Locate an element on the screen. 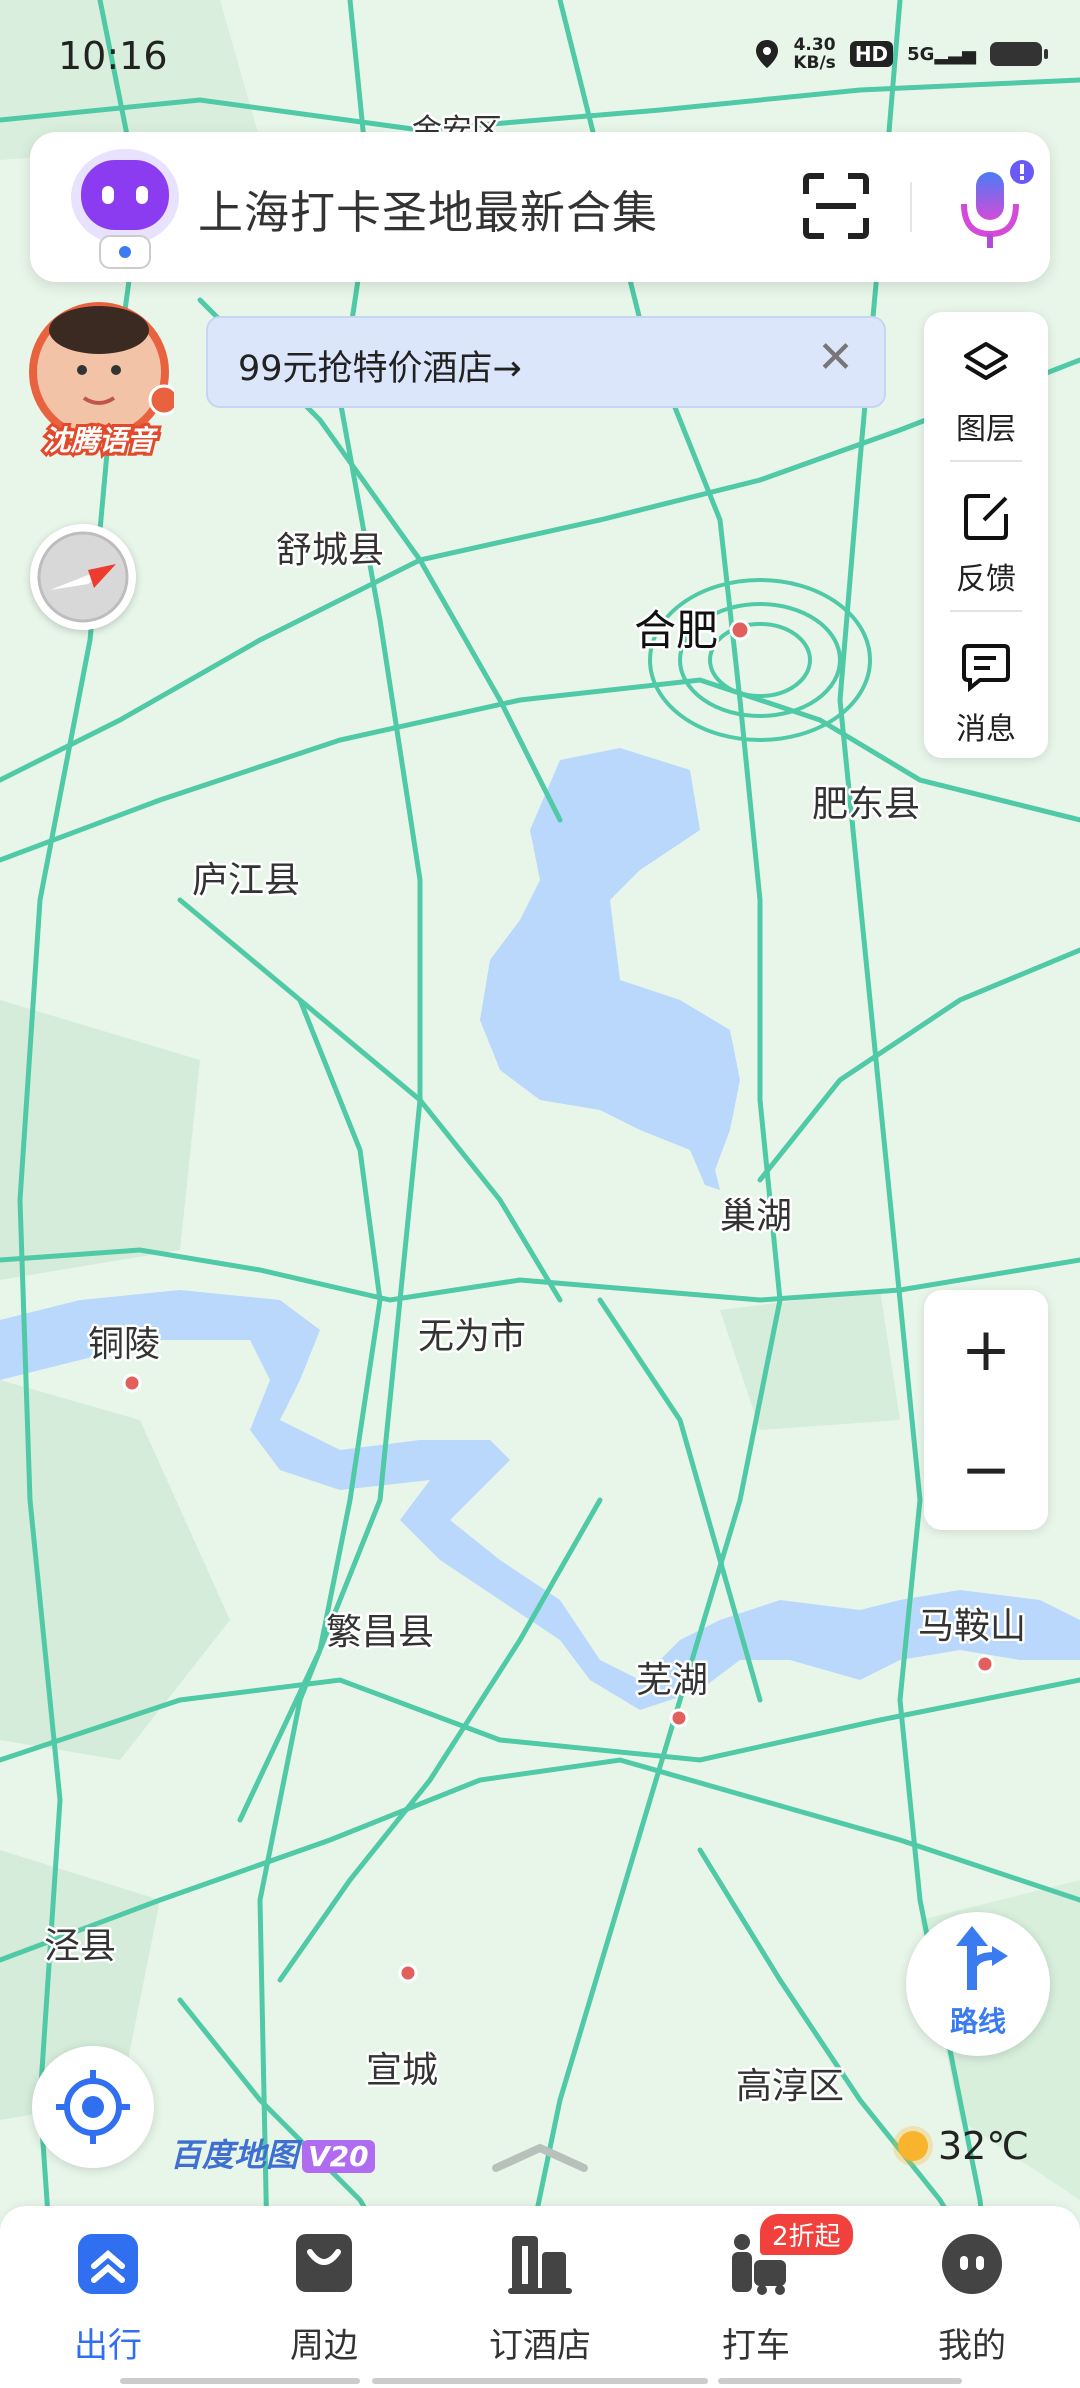 This screenshot has width=1080, height=2388. tab-profile: 我的 is located at coordinates (972, 2298).